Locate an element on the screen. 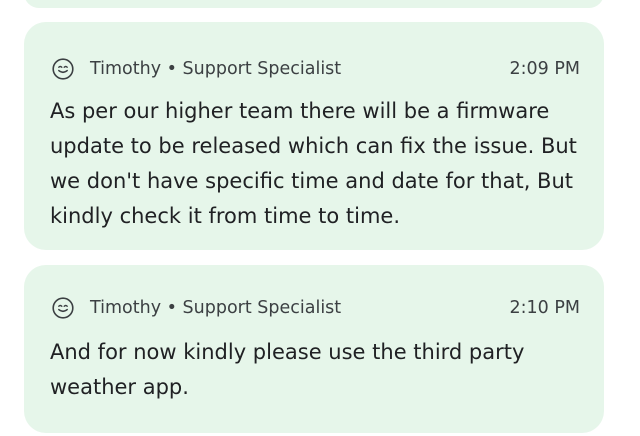  message-header: Timothy • Support Specialist 2:10 PM is located at coordinates (316, 308).